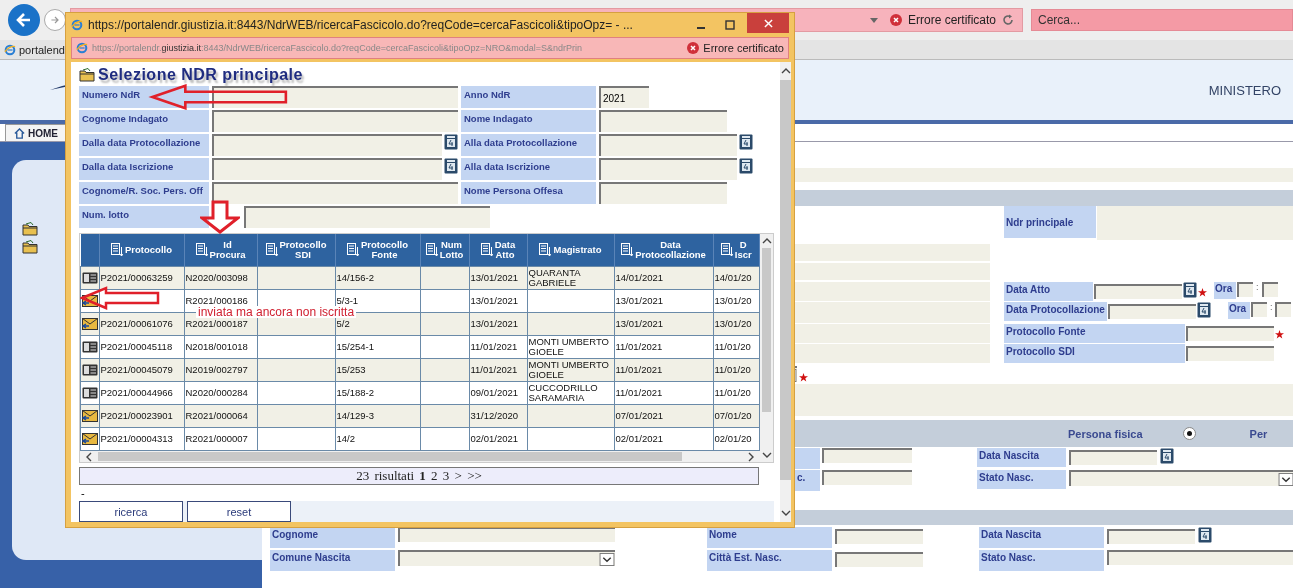  I want to click on table-cell-text: 31/12/2020, so click(495, 416).